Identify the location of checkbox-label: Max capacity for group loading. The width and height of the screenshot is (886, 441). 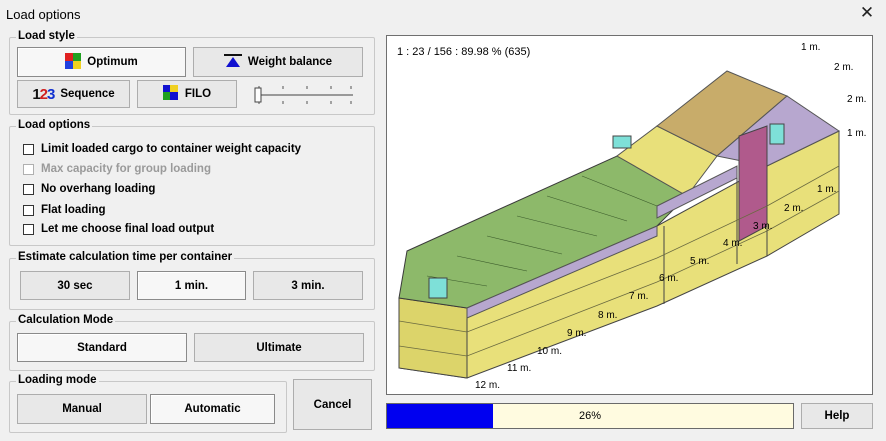
(126, 169).